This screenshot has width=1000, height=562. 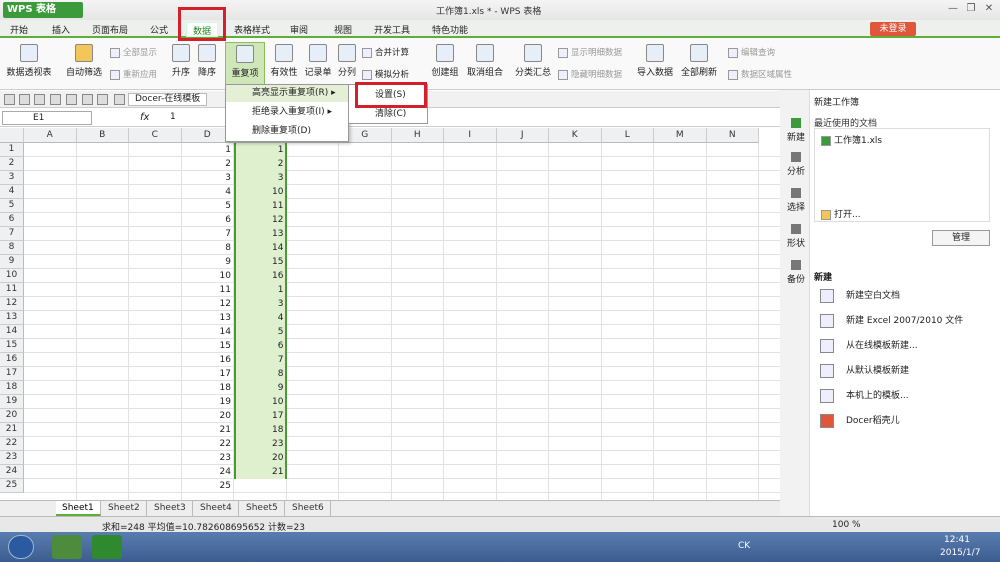 What do you see at coordinates (208, 150) in the screenshot?
I see `cell-d: 1` at bounding box center [208, 150].